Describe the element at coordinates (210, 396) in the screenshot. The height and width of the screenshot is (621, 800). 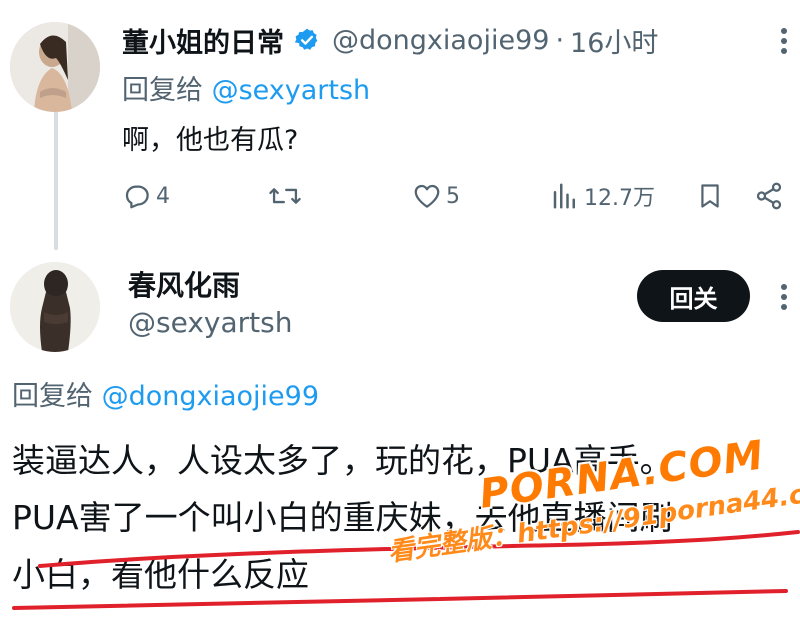
I see `mention-link: @dongxiaojie99` at that location.